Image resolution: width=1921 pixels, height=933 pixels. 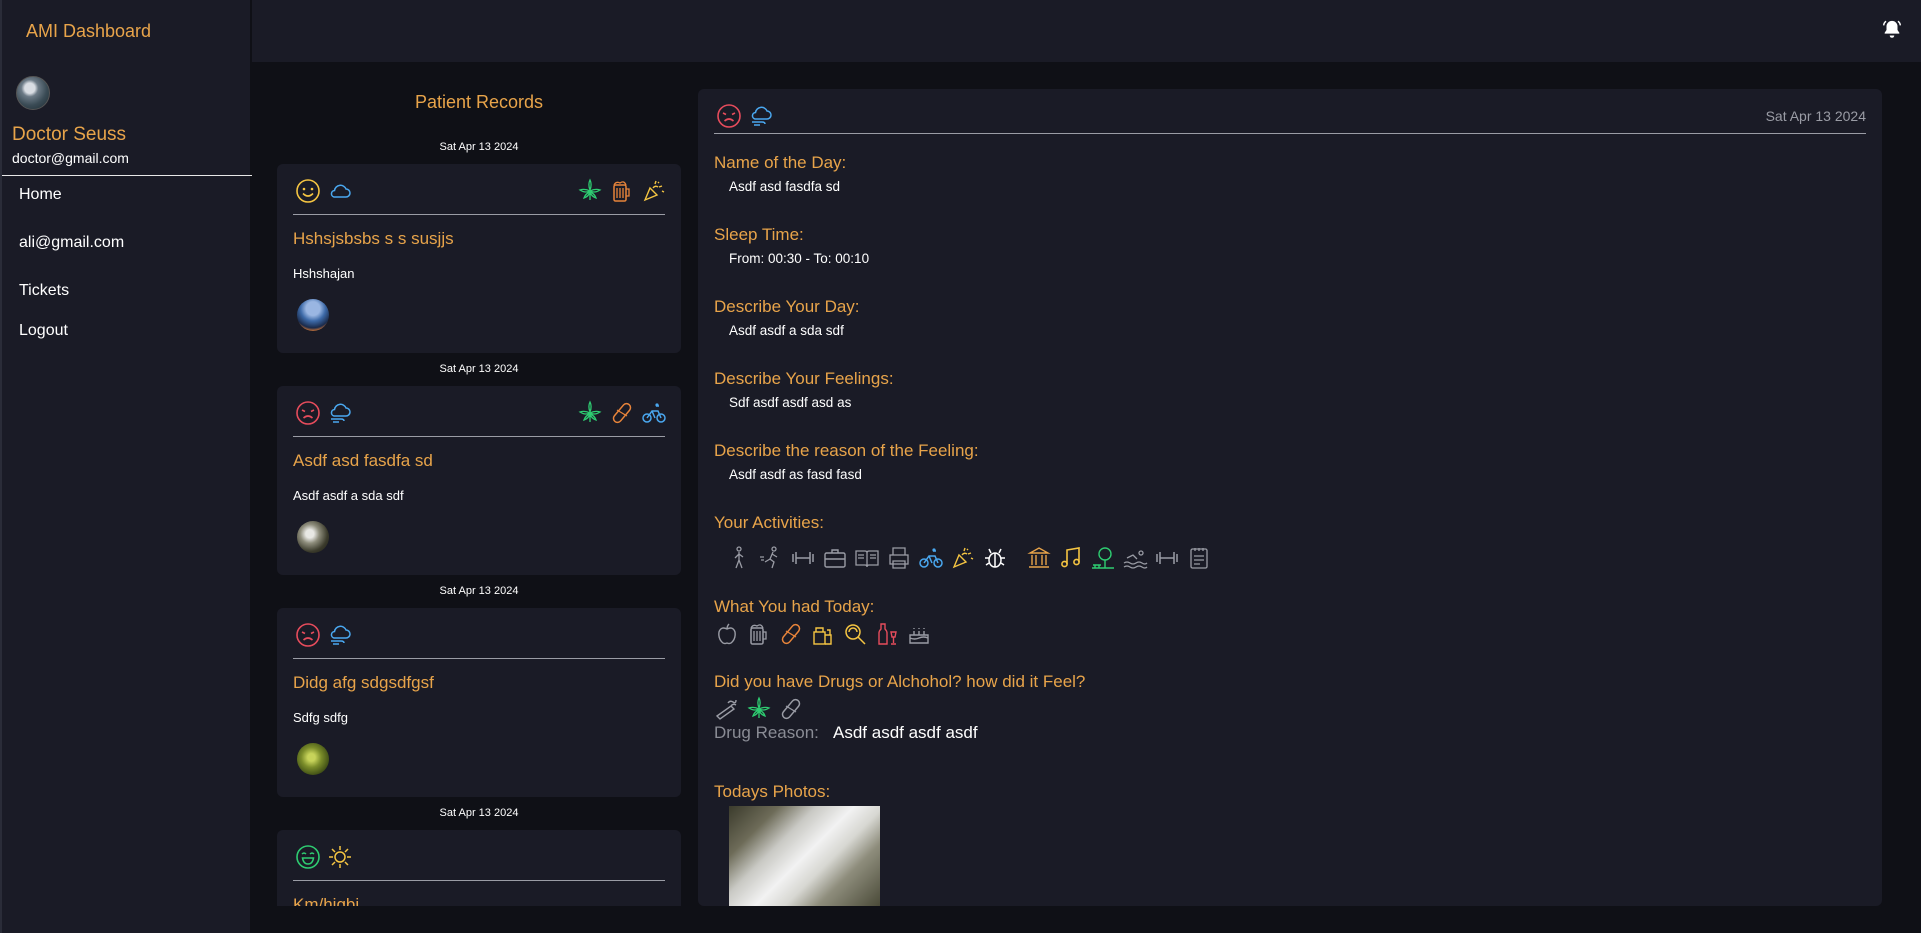 What do you see at coordinates (759, 234) in the screenshot?
I see `sleep-time-label: Sleep Time:` at bounding box center [759, 234].